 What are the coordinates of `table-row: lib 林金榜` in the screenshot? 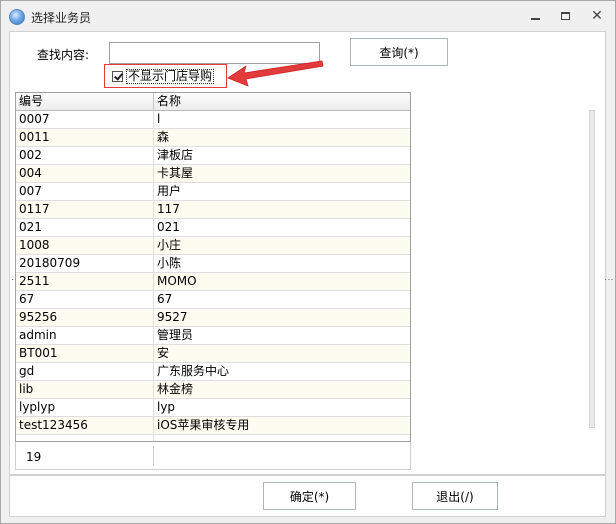 It's located at (213, 390).